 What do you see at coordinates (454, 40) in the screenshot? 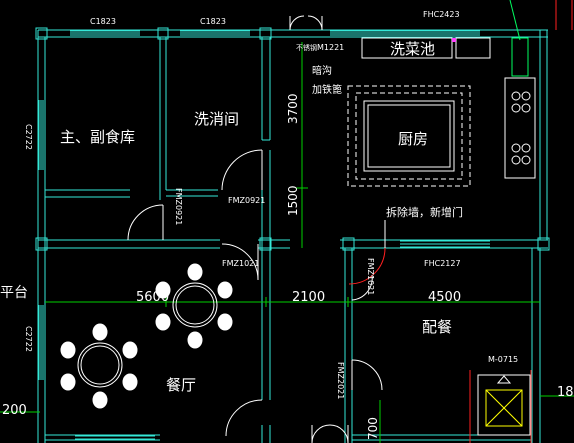
I see `magenta-marker` at bounding box center [454, 40].